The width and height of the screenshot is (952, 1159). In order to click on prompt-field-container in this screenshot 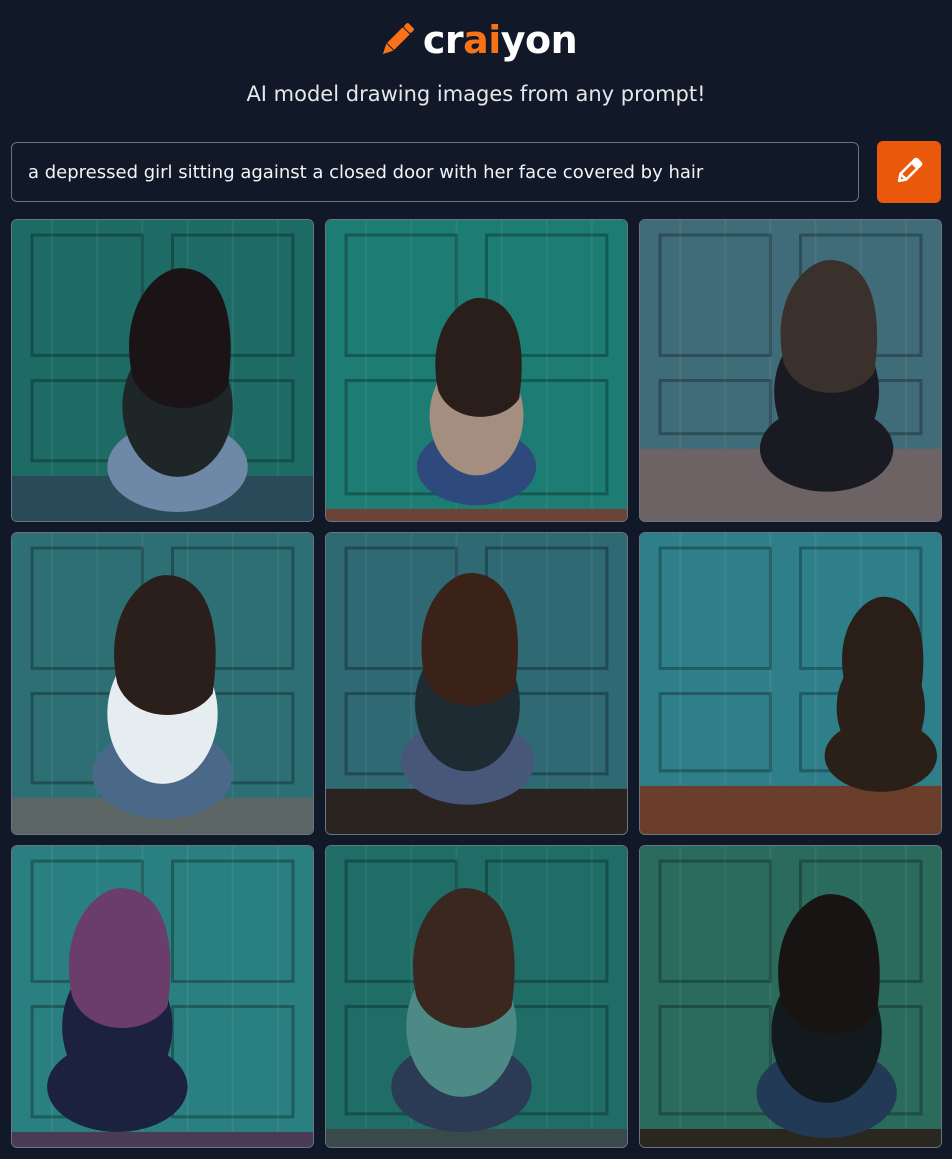, I will do `click(435, 172)`.